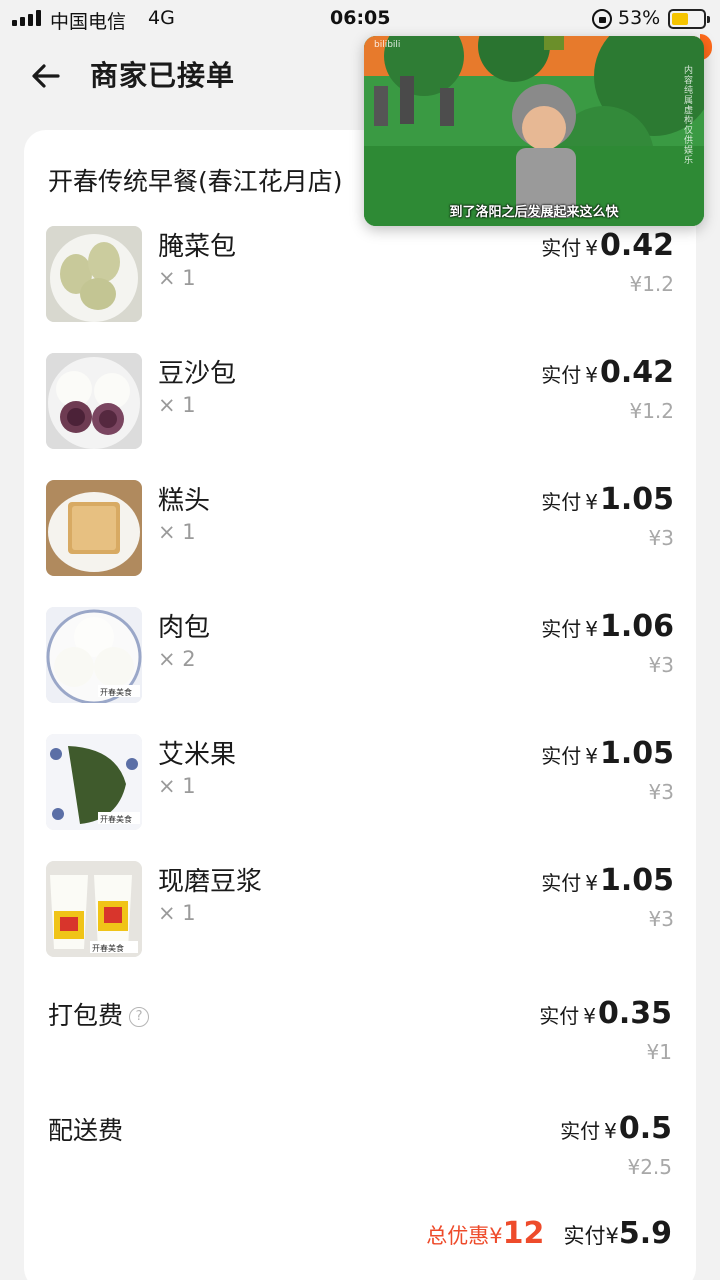 The width and height of the screenshot is (720, 1280). I want to click on fee-row-packaging: 打包费? 实付 ¥0.35 ¥1, so click(360, 1036).